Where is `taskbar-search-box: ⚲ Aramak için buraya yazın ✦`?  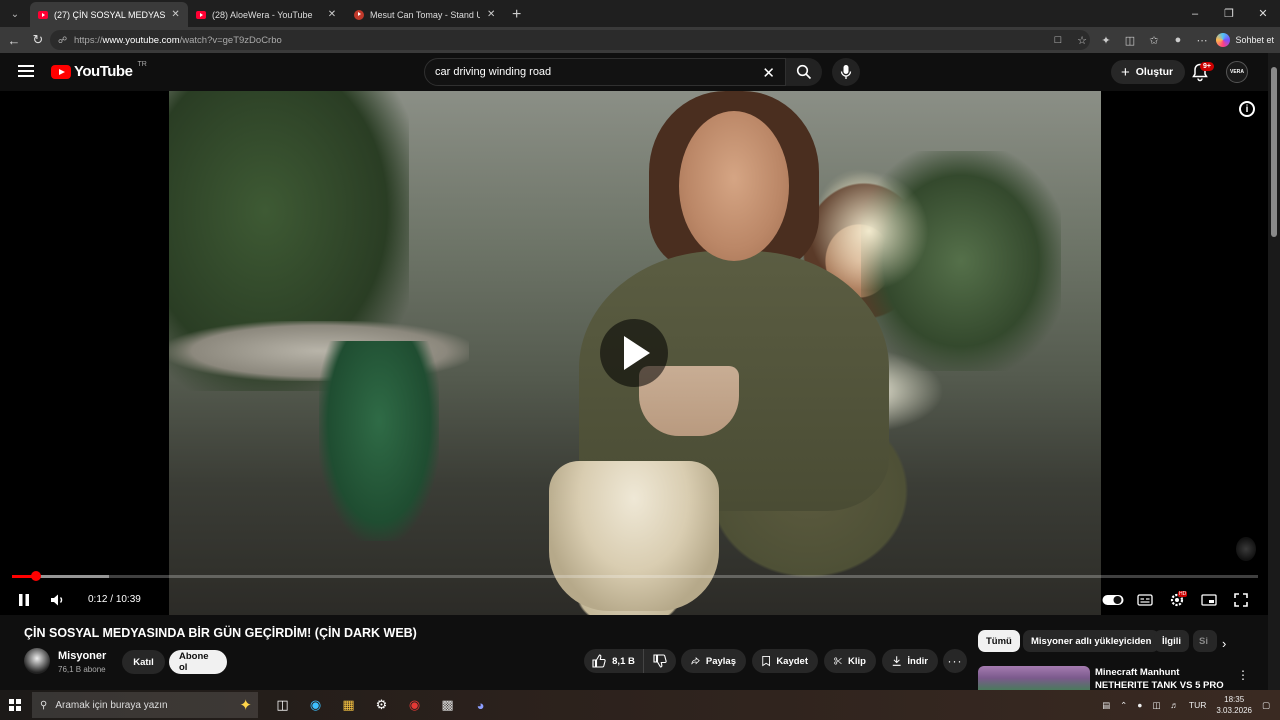 taskbar-search-box: ⚲ Aramak için buraya yazın ✦ is located at coordinates (145, 705).